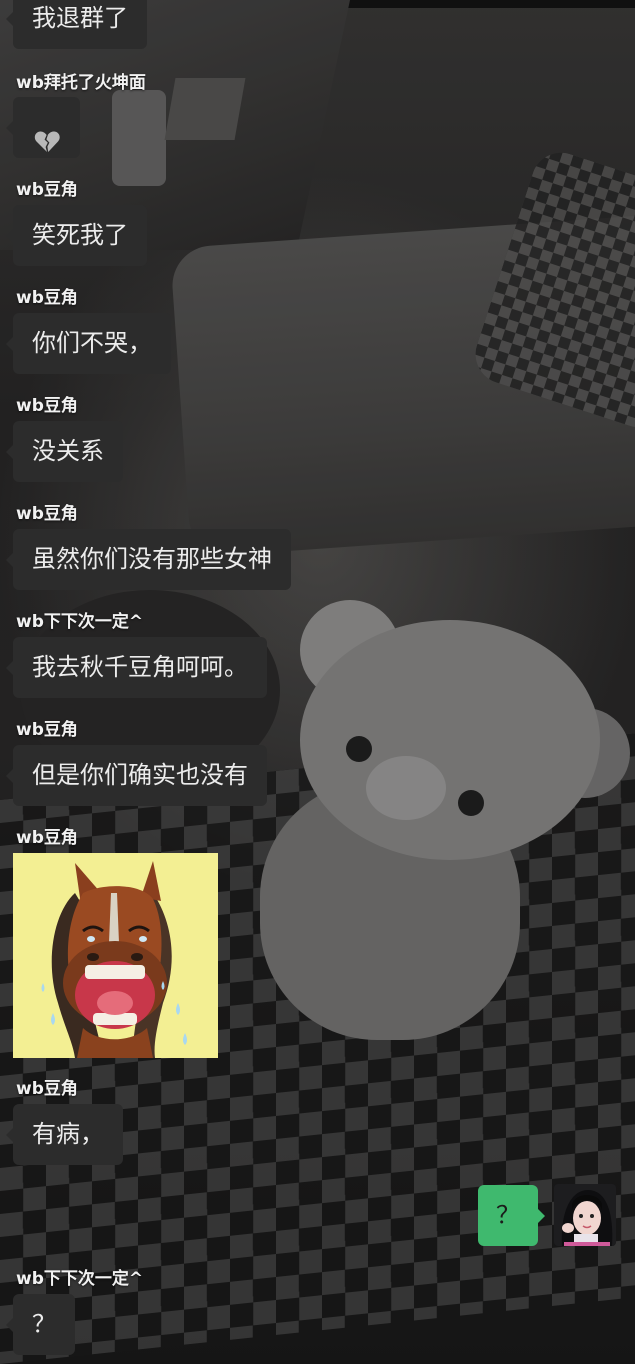 This screenshot has height=1364, width=635. What do you see at coordinates (68, 1134) in the screenshot?
I see `message-text: 有病，` at bounding box center [68, 1134].